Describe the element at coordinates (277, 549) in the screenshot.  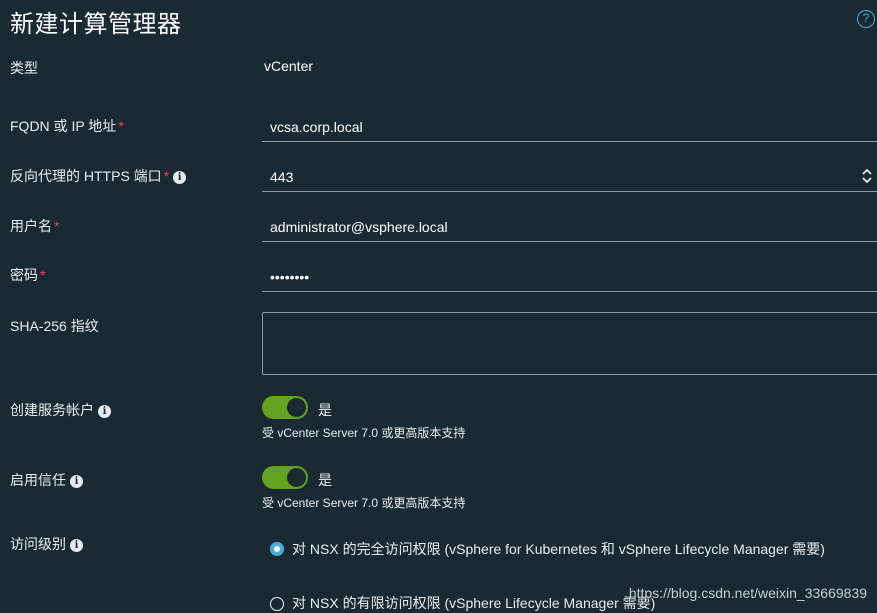
I see `radio-checked` at that location.